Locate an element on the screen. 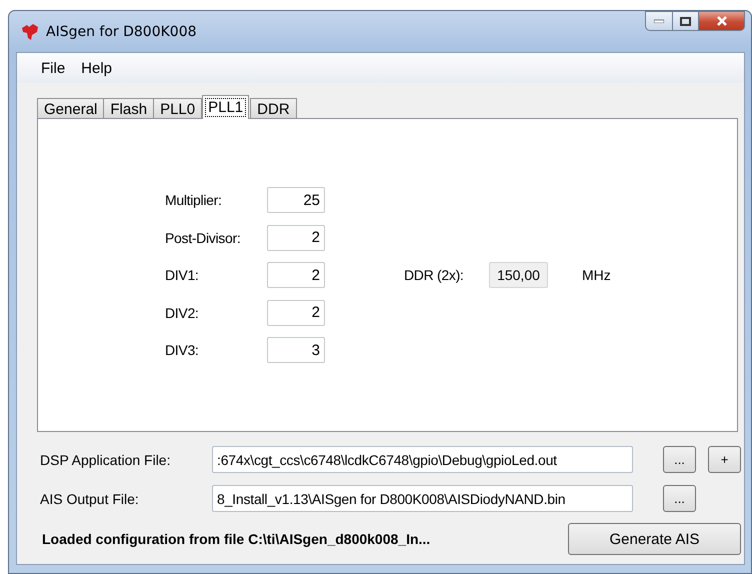 This screenshot has height=574, width=752. maximize-button is located at coordinates (686, 21).